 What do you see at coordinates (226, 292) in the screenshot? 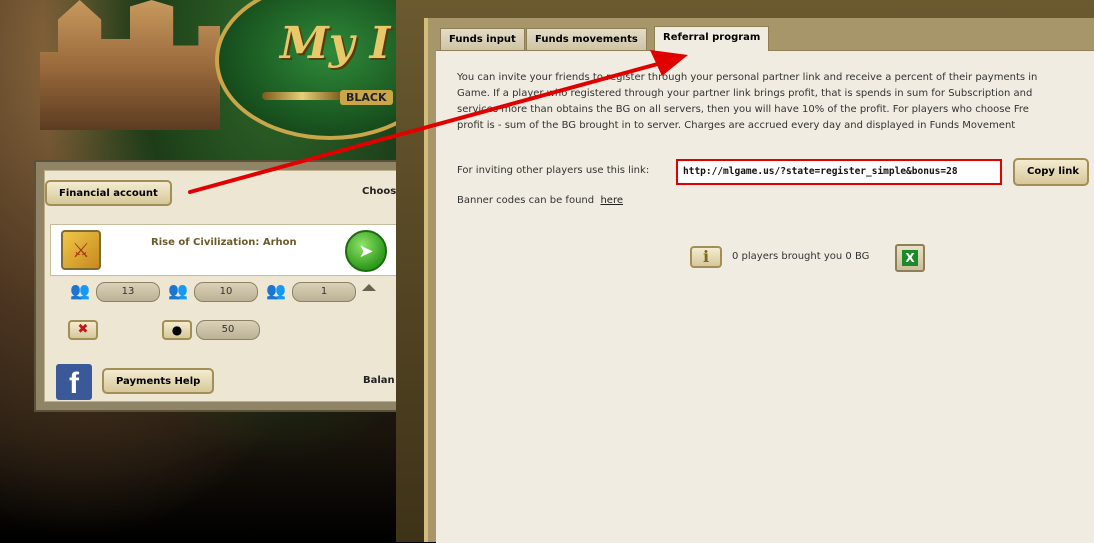
I see `stat-value: 10` at bounding box center [226, 292].